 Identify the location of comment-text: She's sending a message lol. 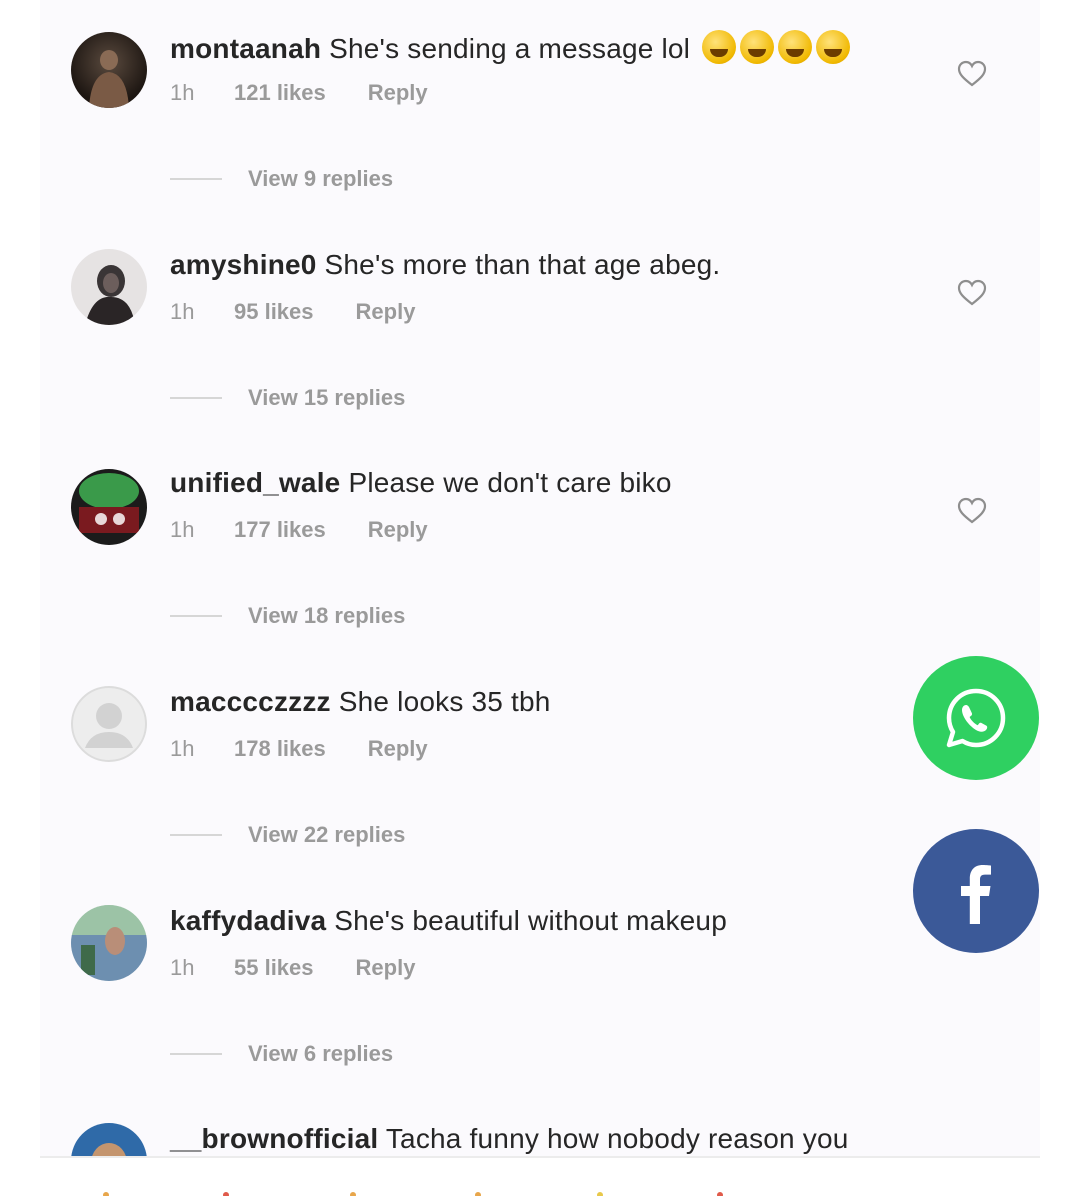
(510, 48).